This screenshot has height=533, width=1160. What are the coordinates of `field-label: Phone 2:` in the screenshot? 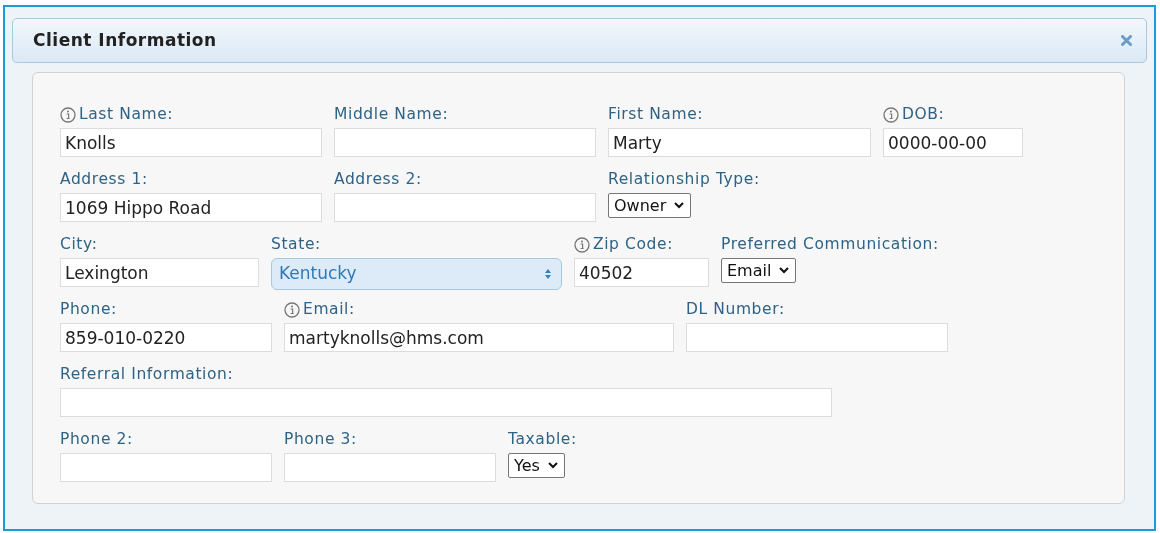 It's located at (96, 440).